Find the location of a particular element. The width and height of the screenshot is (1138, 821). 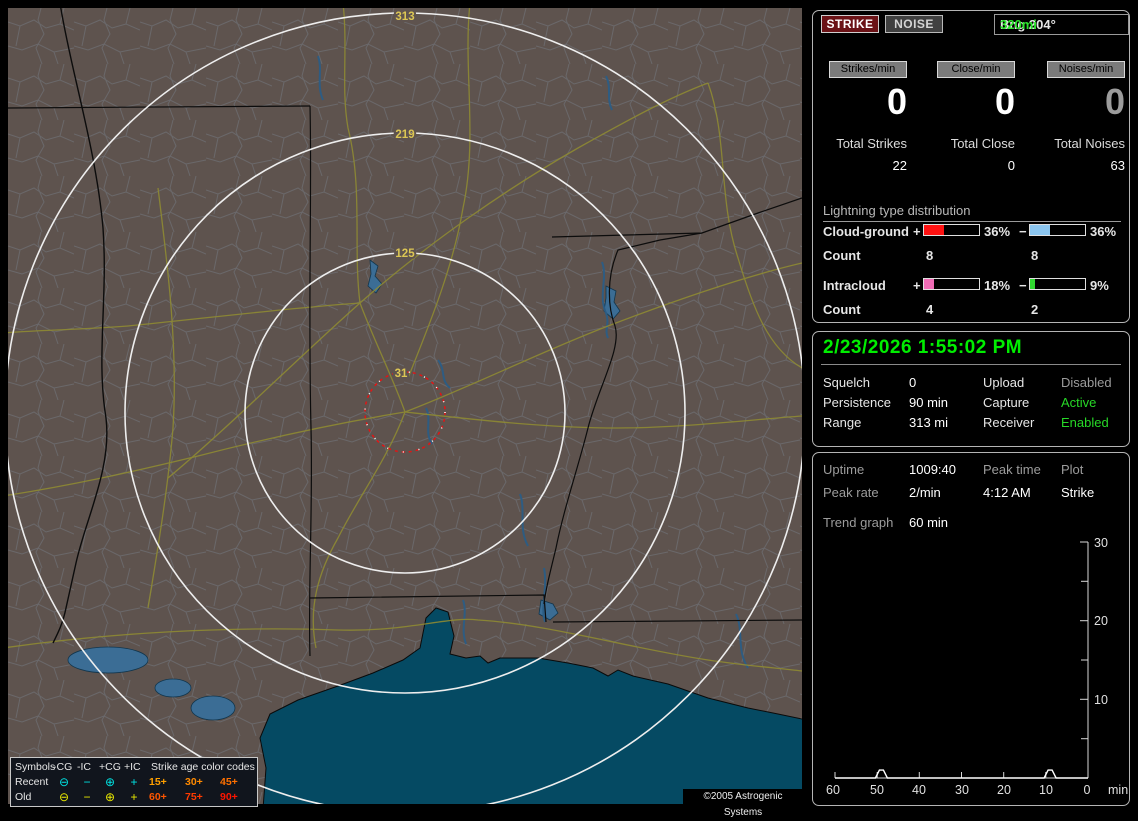

noises-column: Noises/min 0 Total Noises 63 is located at coordinates (1075, 117).